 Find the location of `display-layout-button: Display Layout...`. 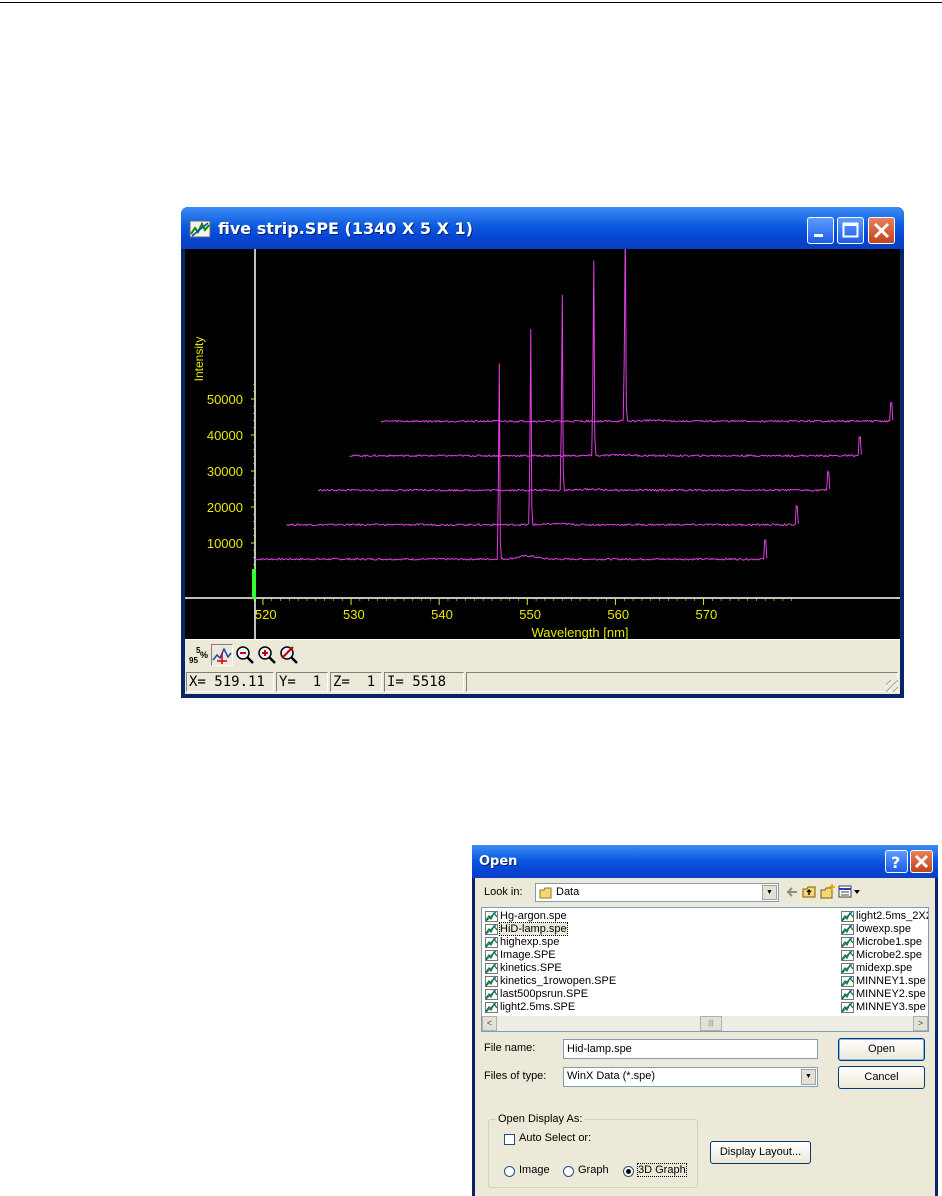

display-layout-button: Display Layout... is located at coordinates (760, 1152).